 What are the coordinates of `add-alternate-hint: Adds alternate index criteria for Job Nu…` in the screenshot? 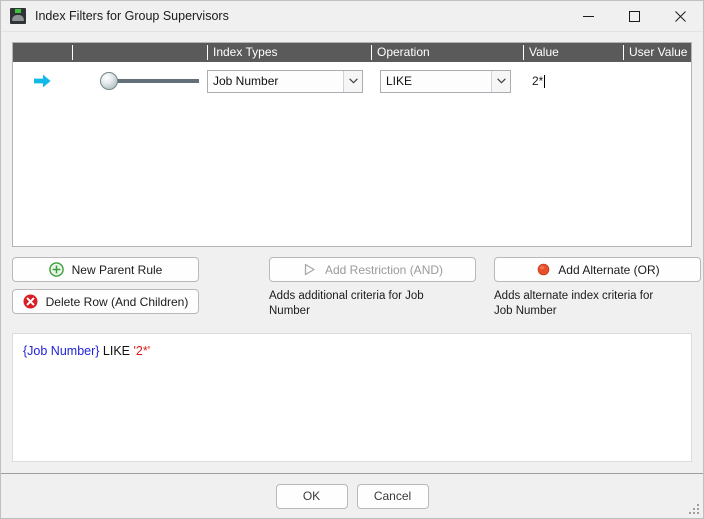 It's located at (574, 303).